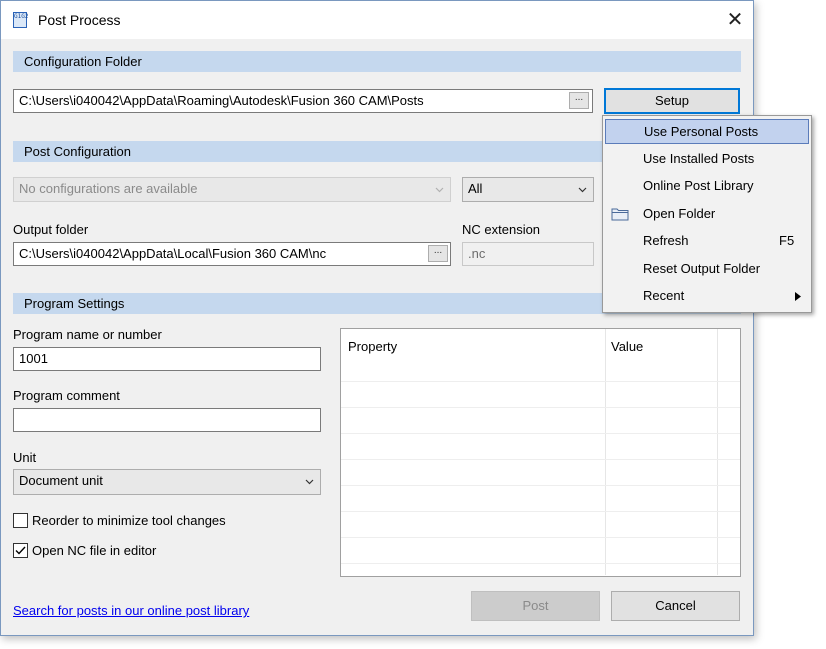  What do you see at coordinates (675, 606) in the screenshot?
I see `cancel-button: Cancel` at bounding box center [675, 606].